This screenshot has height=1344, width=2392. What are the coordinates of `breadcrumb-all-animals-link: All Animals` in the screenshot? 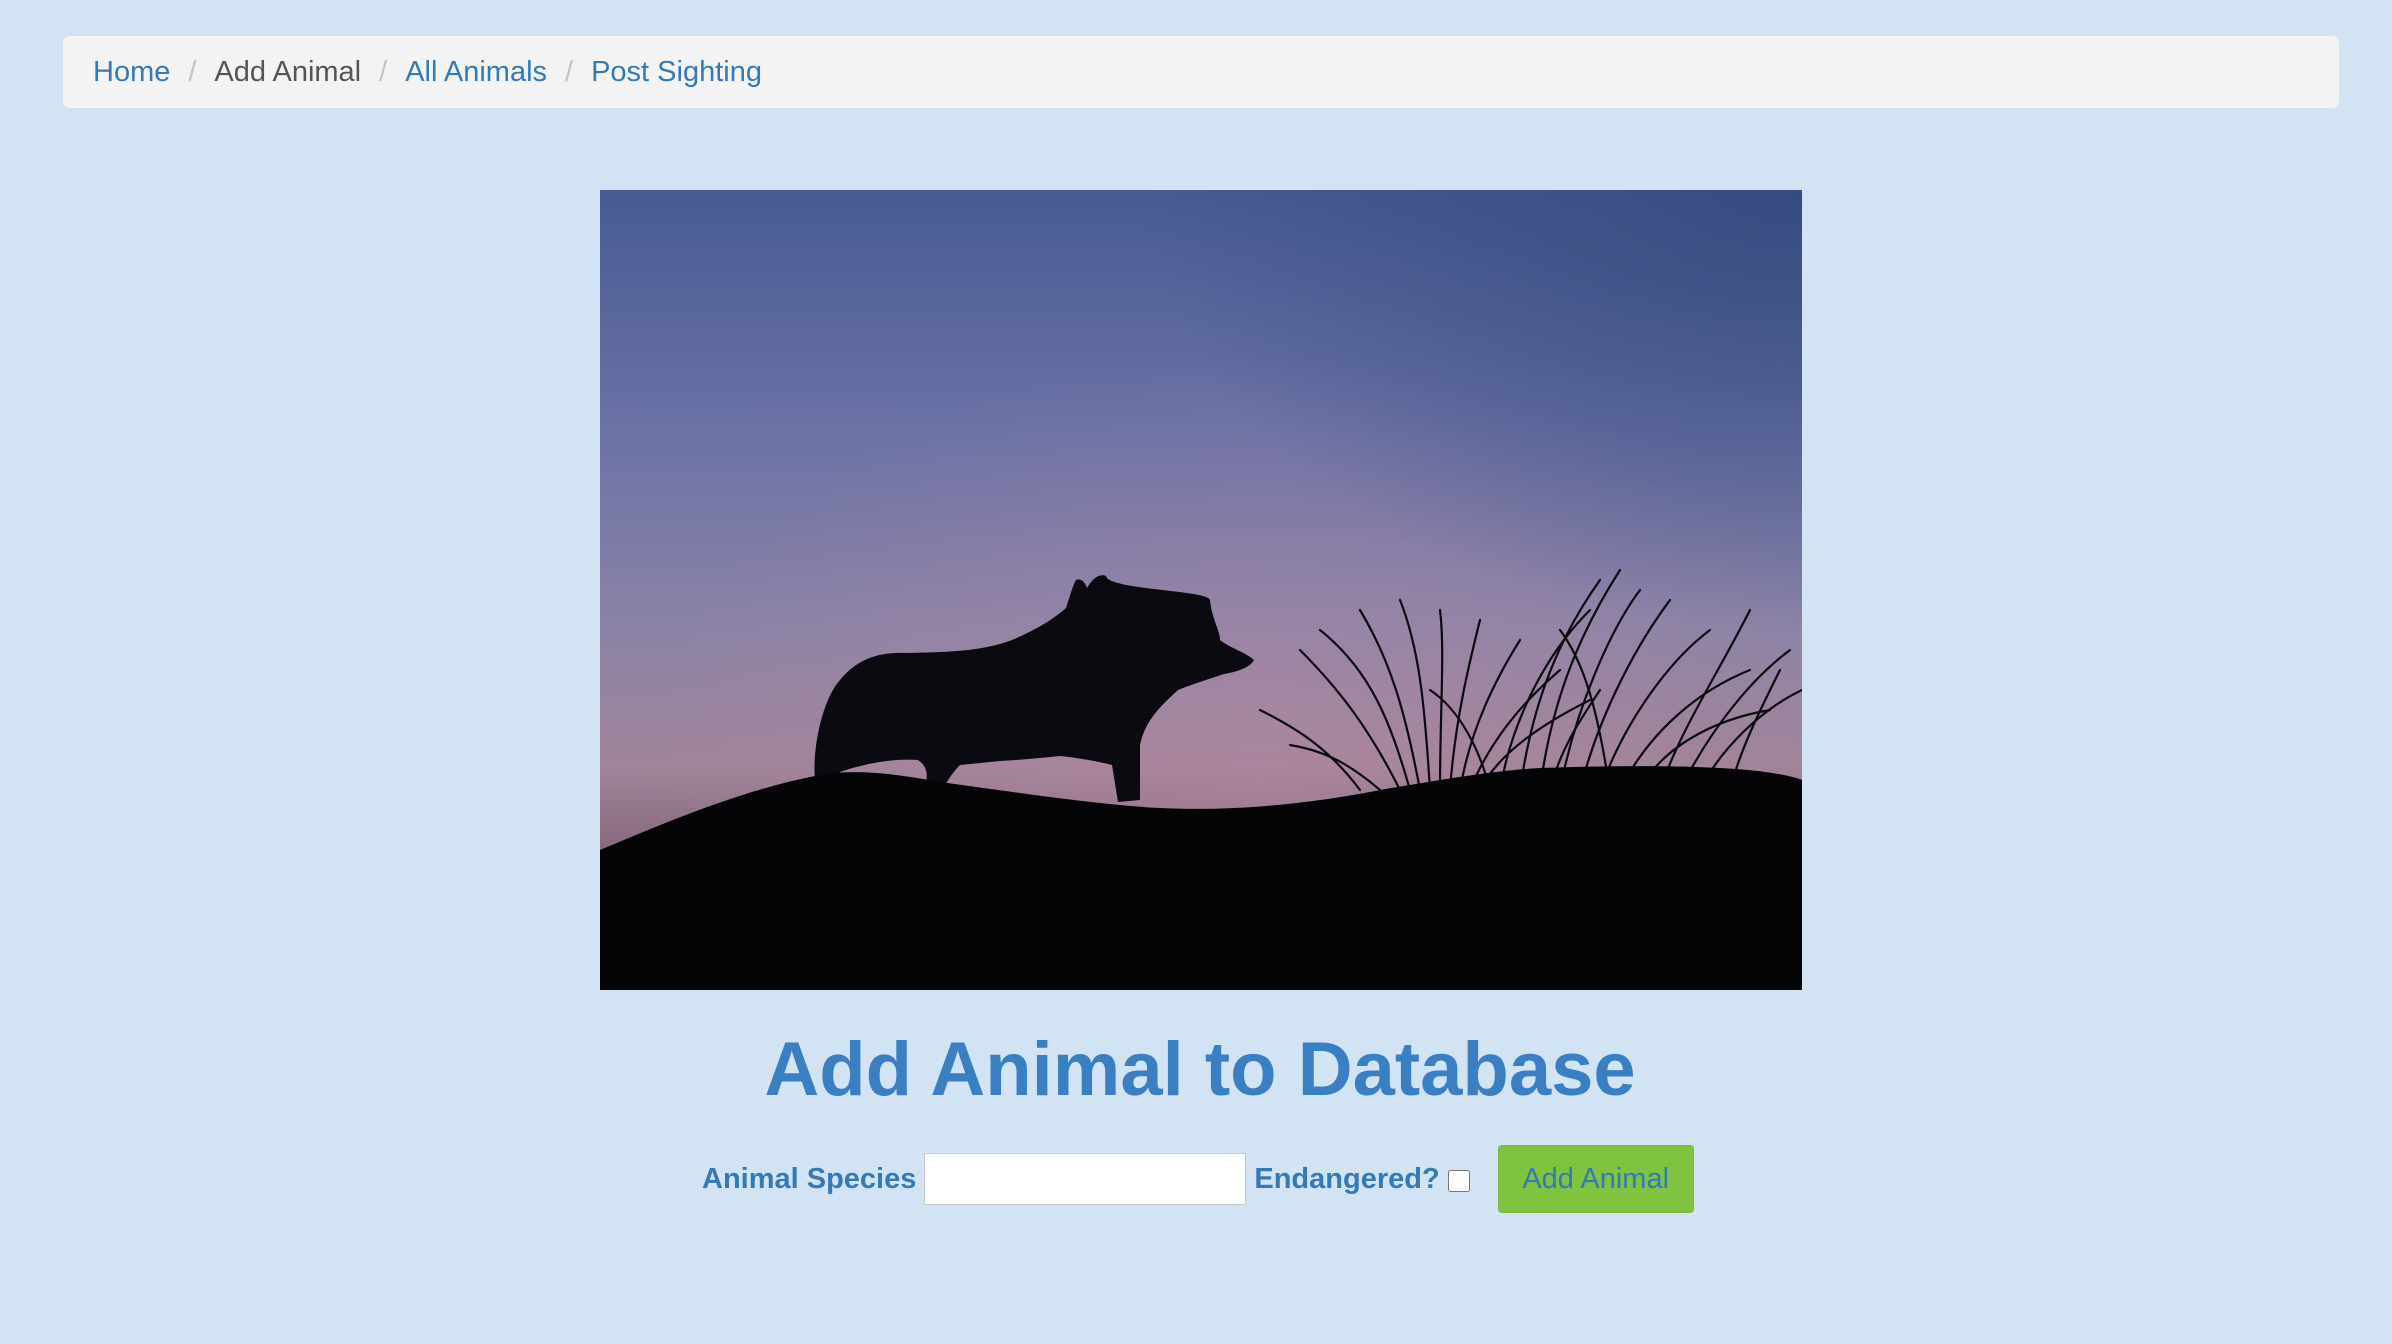 It's located at (476, 72).